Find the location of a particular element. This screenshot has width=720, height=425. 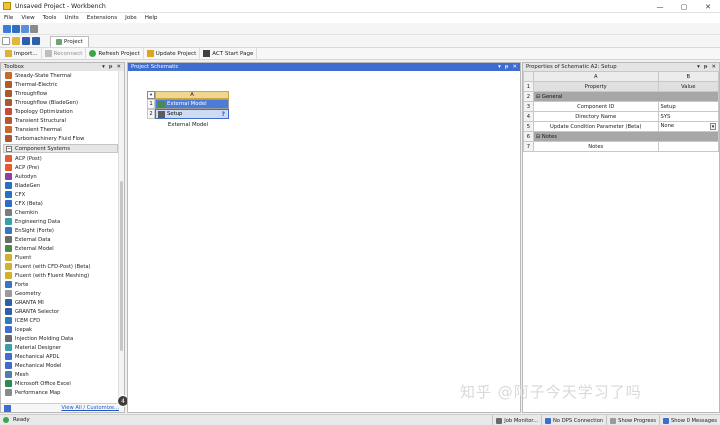

toolbox-item: Fluent (with Fluent Meshing) is located at coordinates (60, 275).